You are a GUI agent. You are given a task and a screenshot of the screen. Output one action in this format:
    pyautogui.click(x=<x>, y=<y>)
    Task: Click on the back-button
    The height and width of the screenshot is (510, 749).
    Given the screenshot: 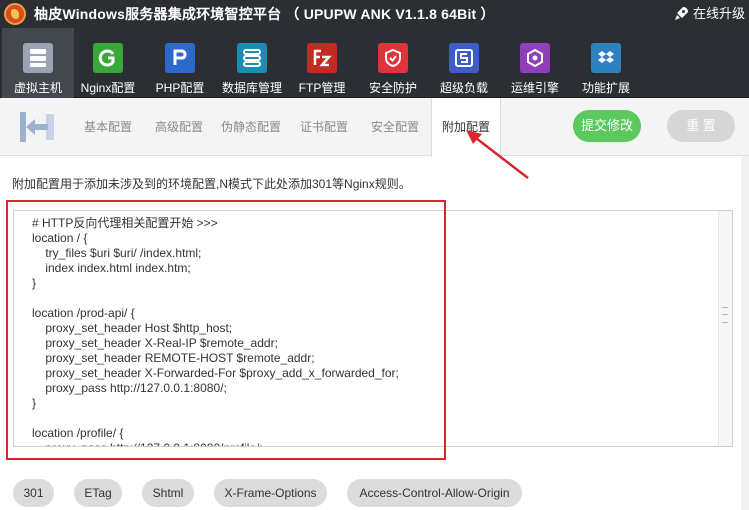 What is the action you would take?
    pyautogui.click(x=38, y=127)
    